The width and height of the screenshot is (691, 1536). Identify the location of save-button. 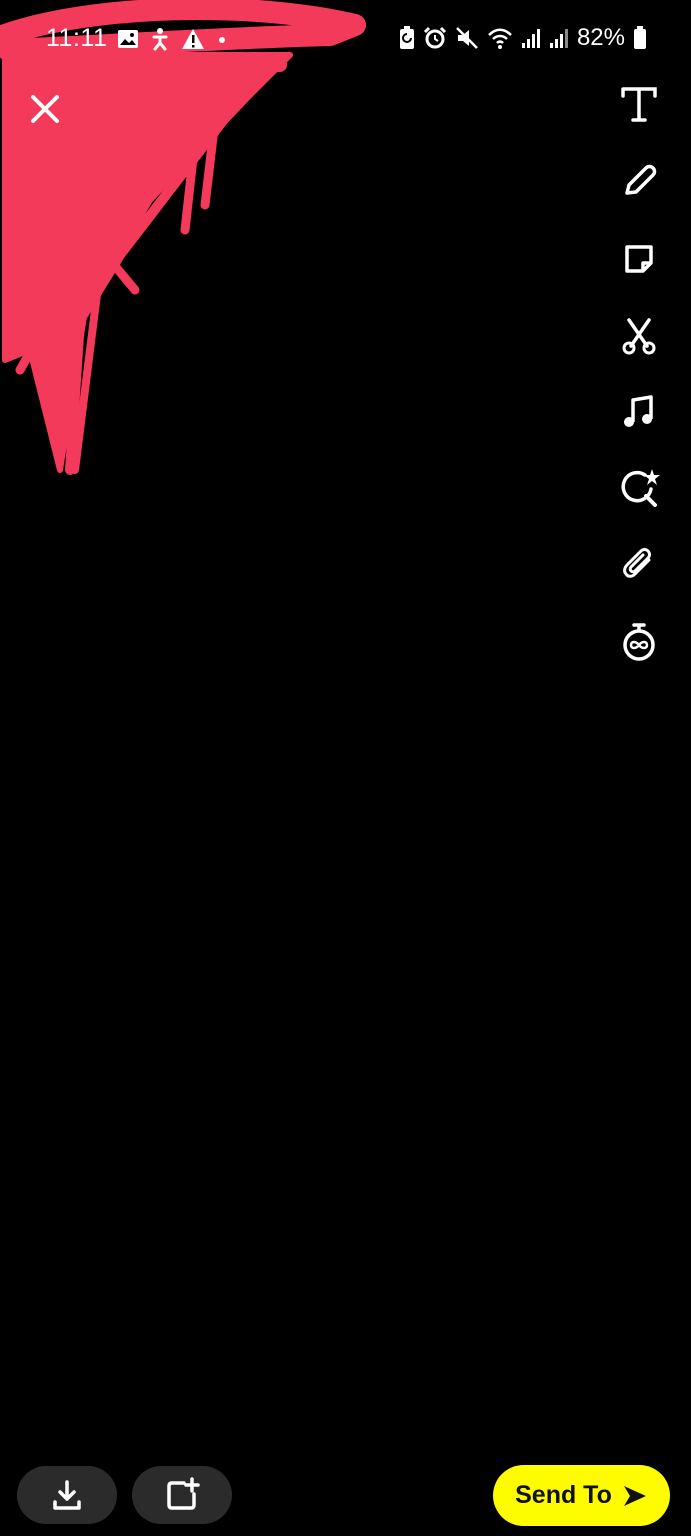
(67, 1495).